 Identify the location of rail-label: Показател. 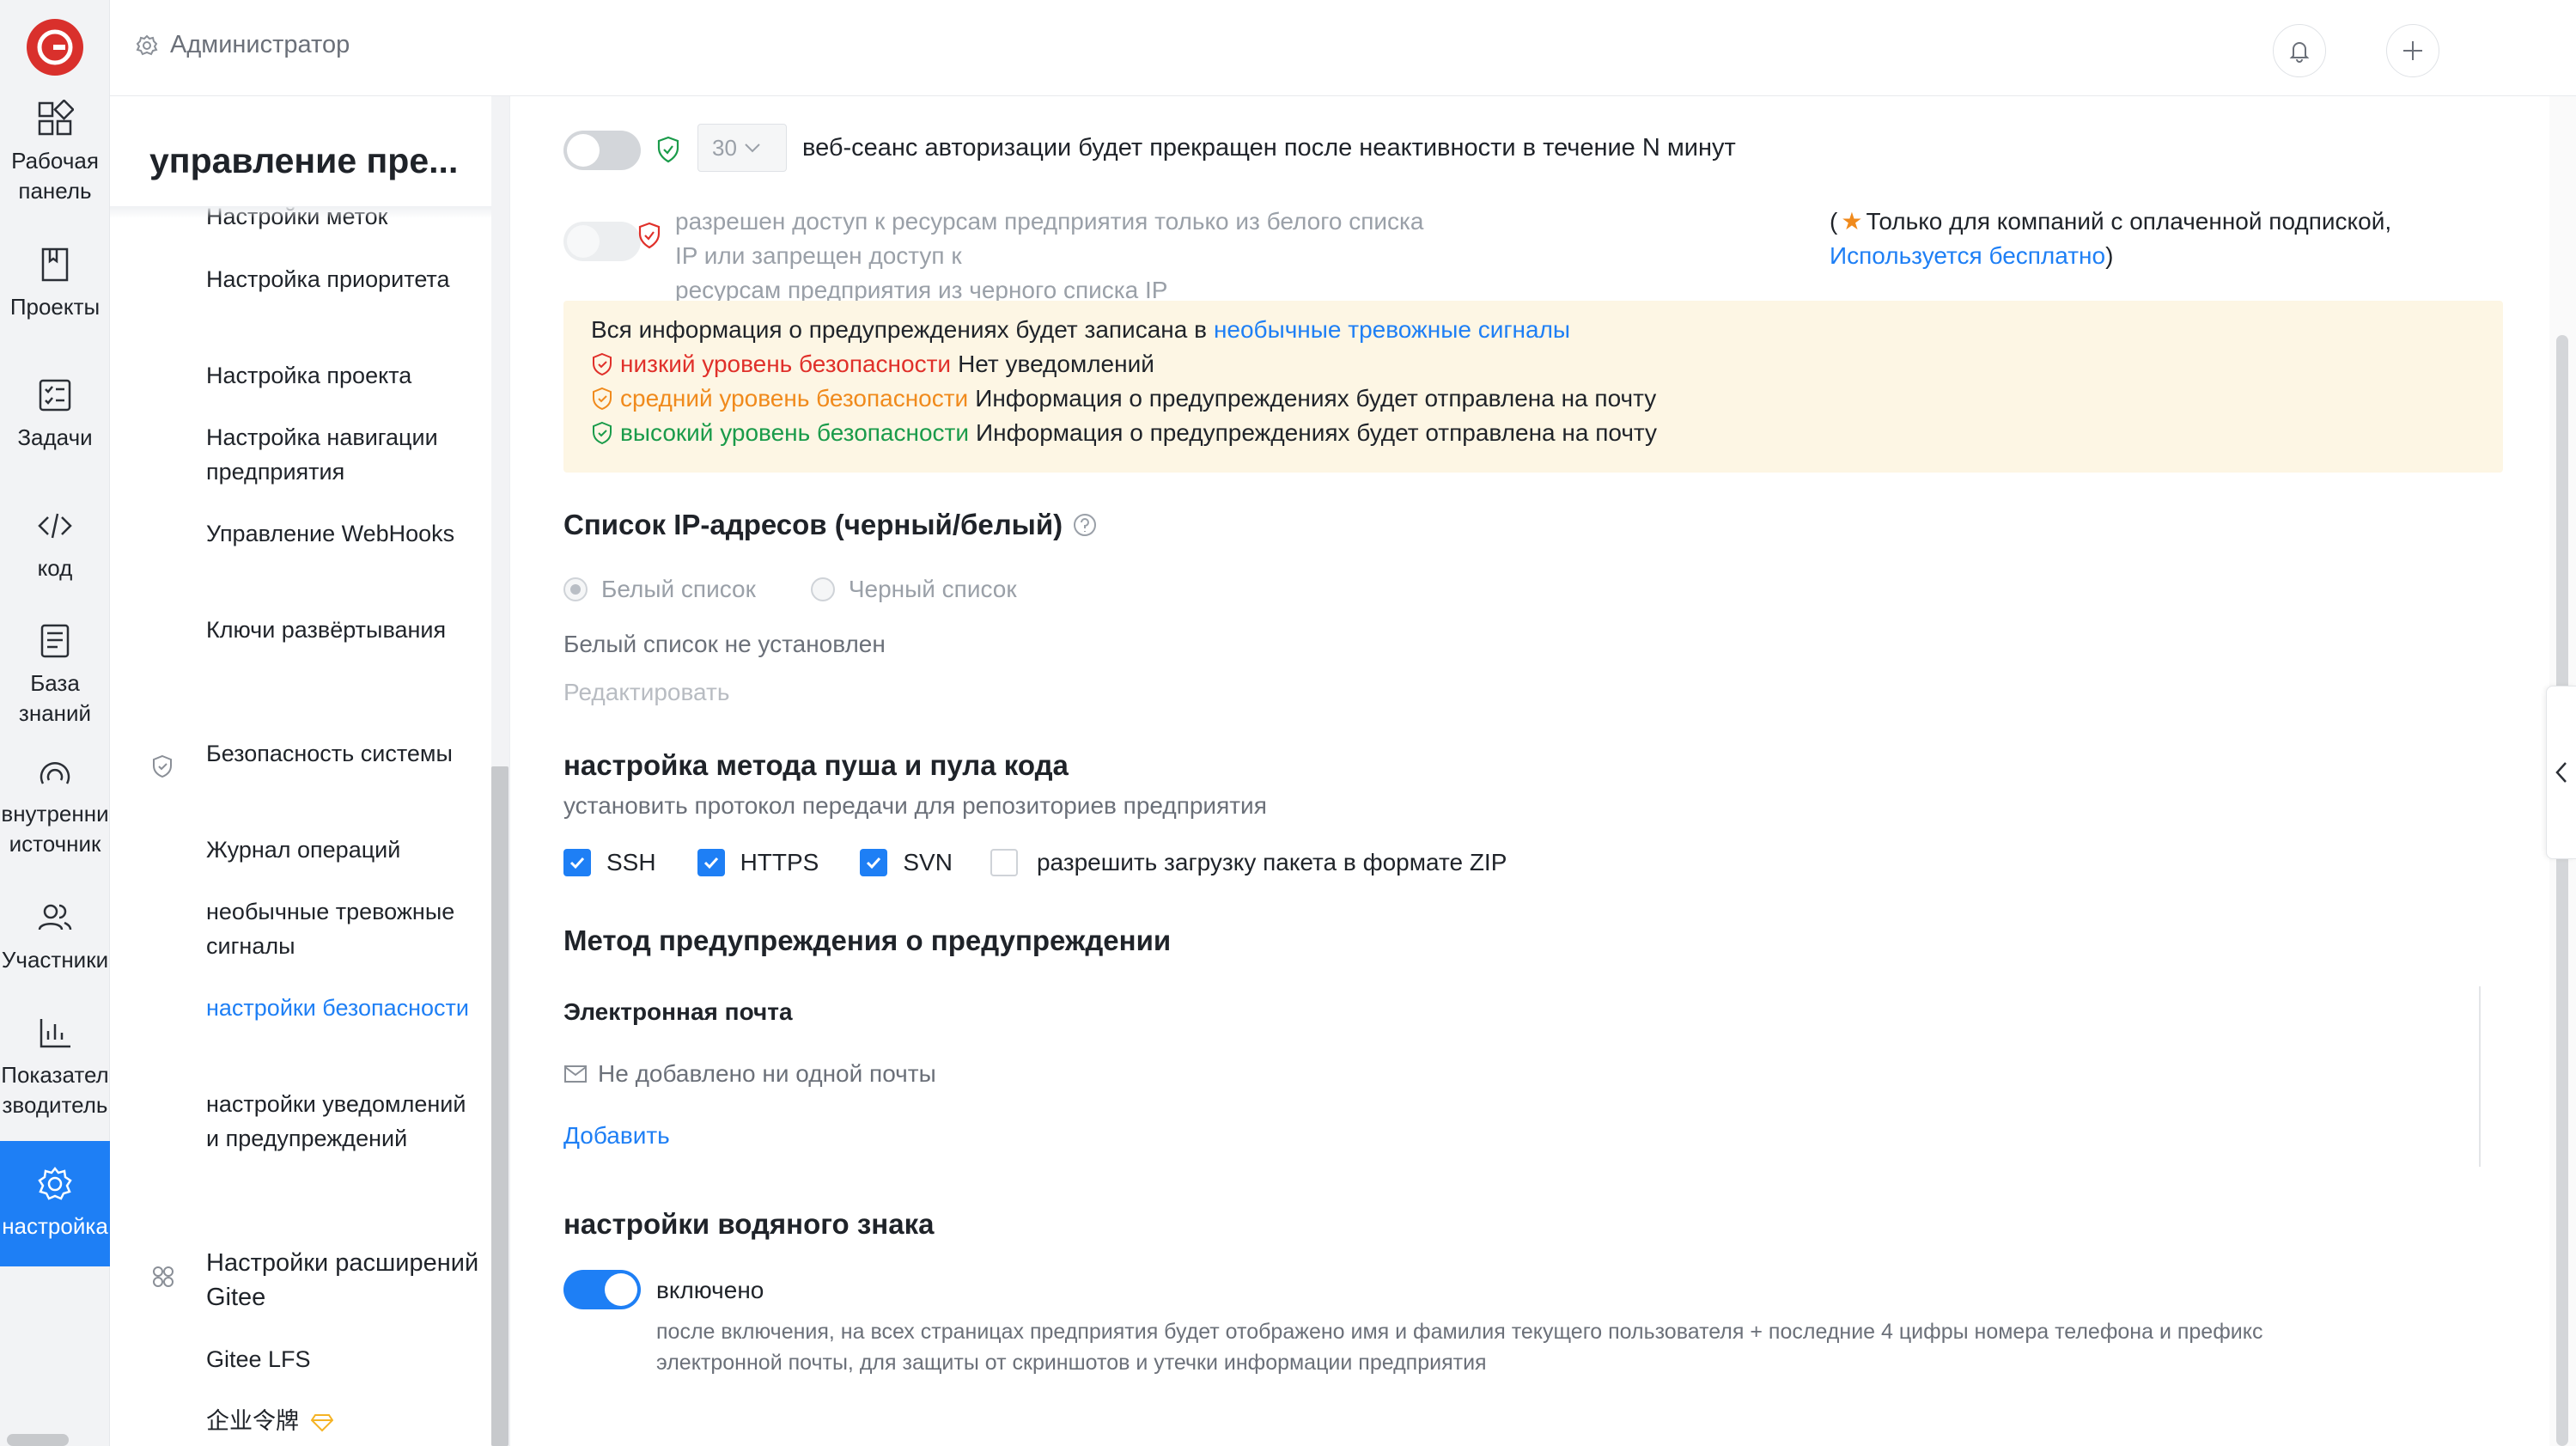
(55, 1075).